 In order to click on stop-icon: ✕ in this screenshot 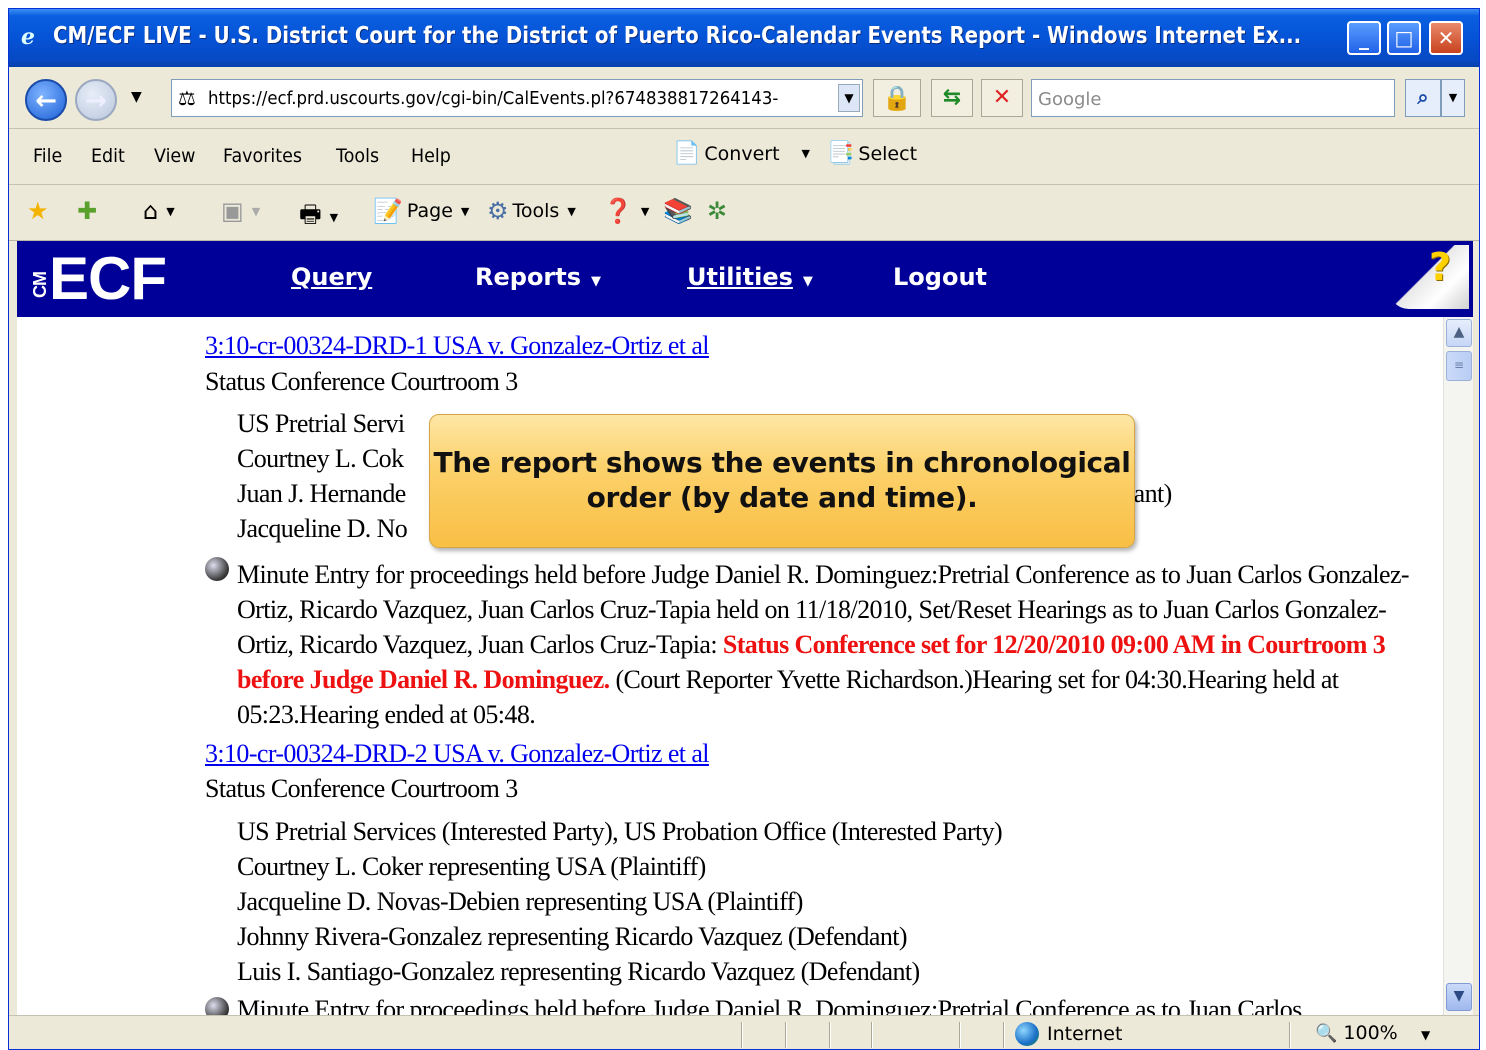, I will do `click(1002, 98)`.